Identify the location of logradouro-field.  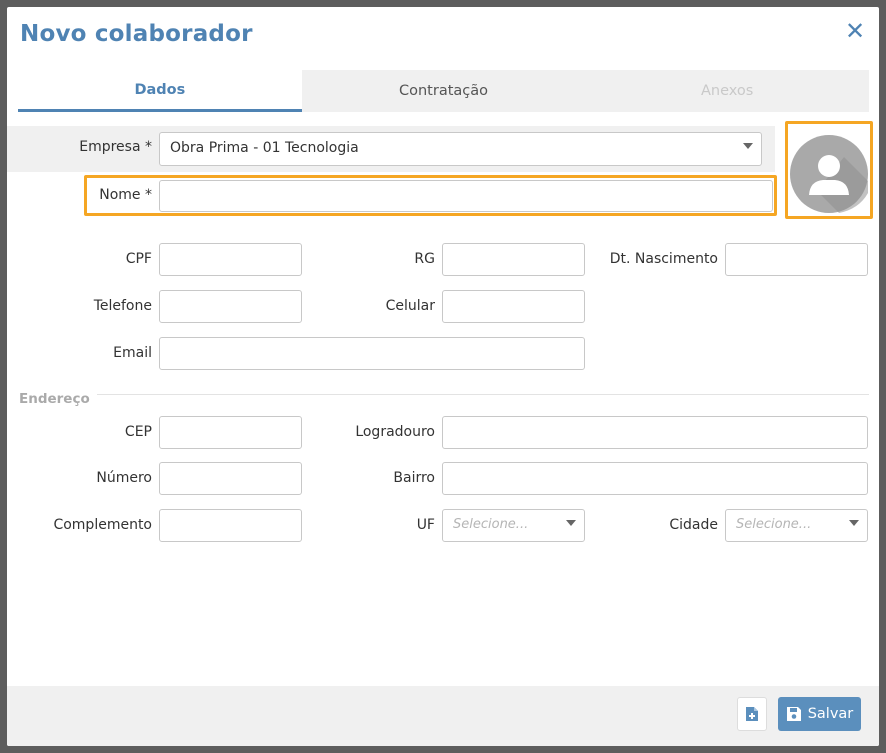
(655, 432).